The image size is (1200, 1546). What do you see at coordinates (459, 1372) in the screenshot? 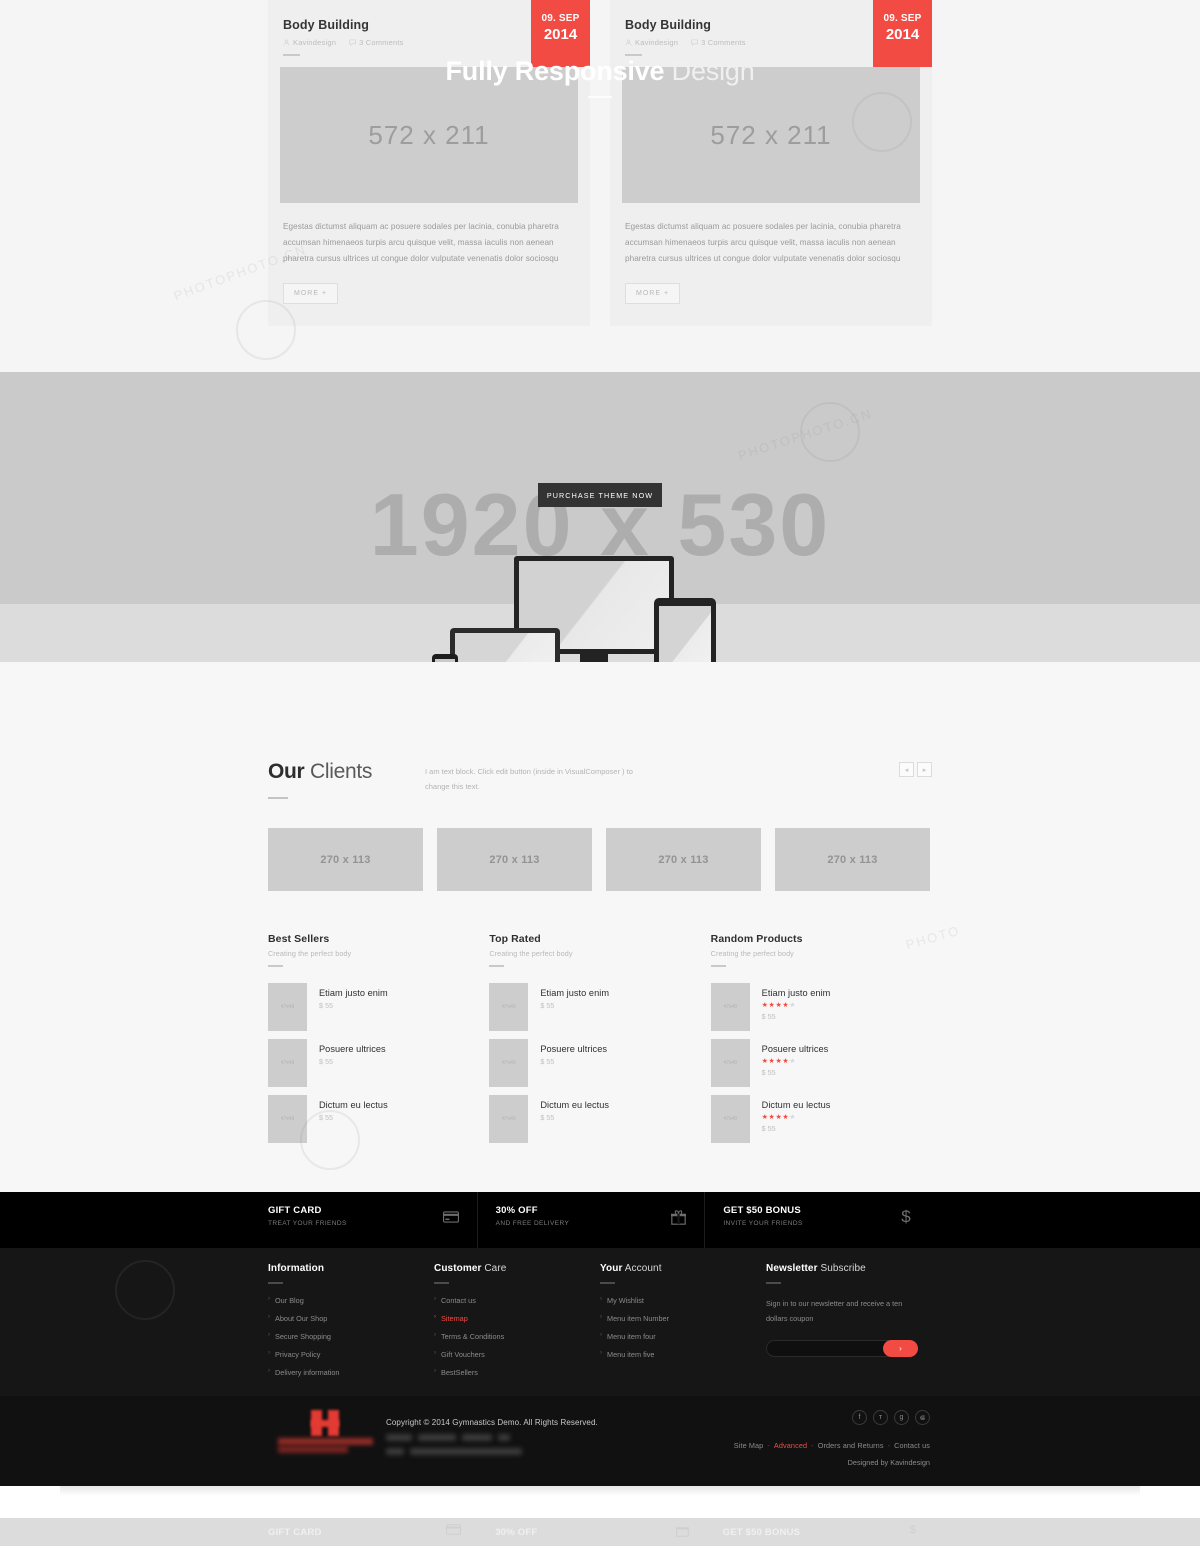
I see `footer-link-label: BestSellers` at bounding box center [459, 1372].